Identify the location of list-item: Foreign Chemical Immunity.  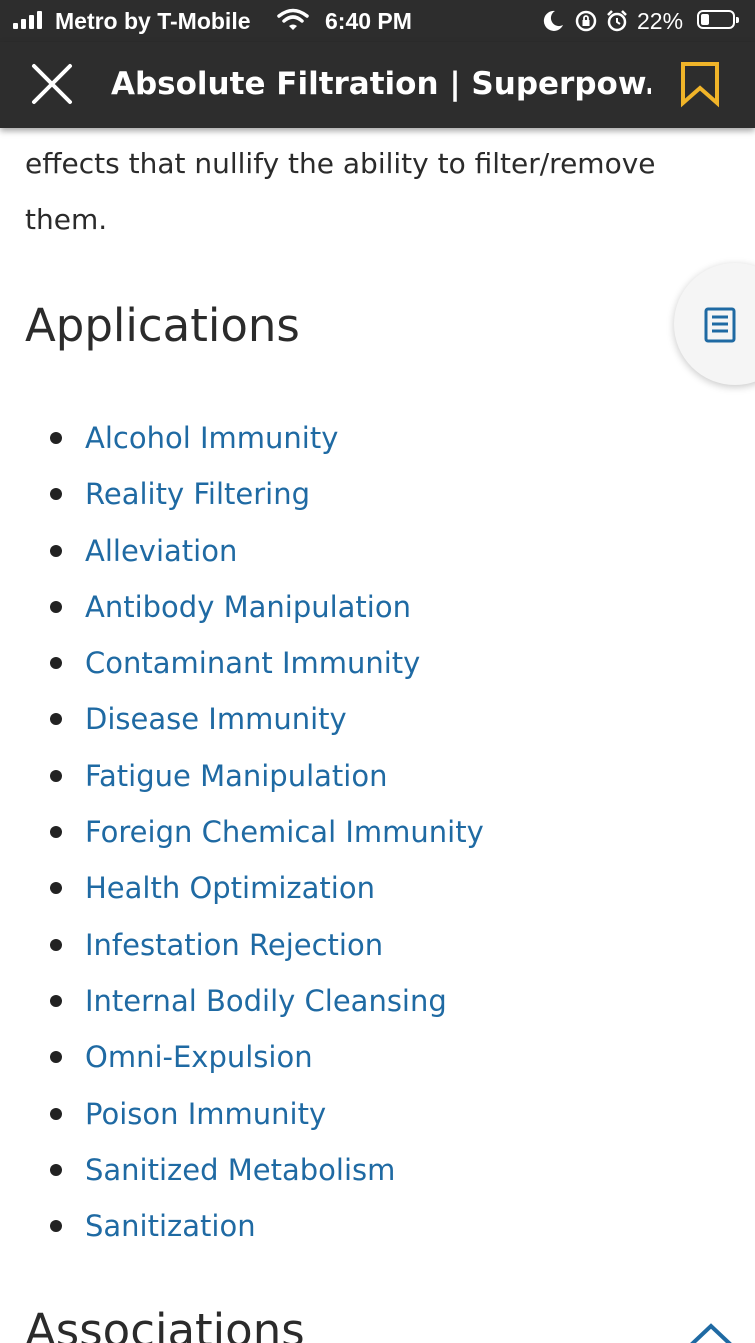
(300, 830).